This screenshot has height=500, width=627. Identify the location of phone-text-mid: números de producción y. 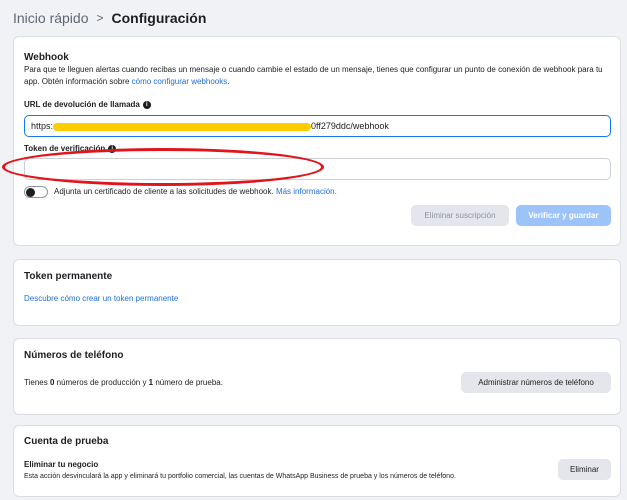
(101, 382).